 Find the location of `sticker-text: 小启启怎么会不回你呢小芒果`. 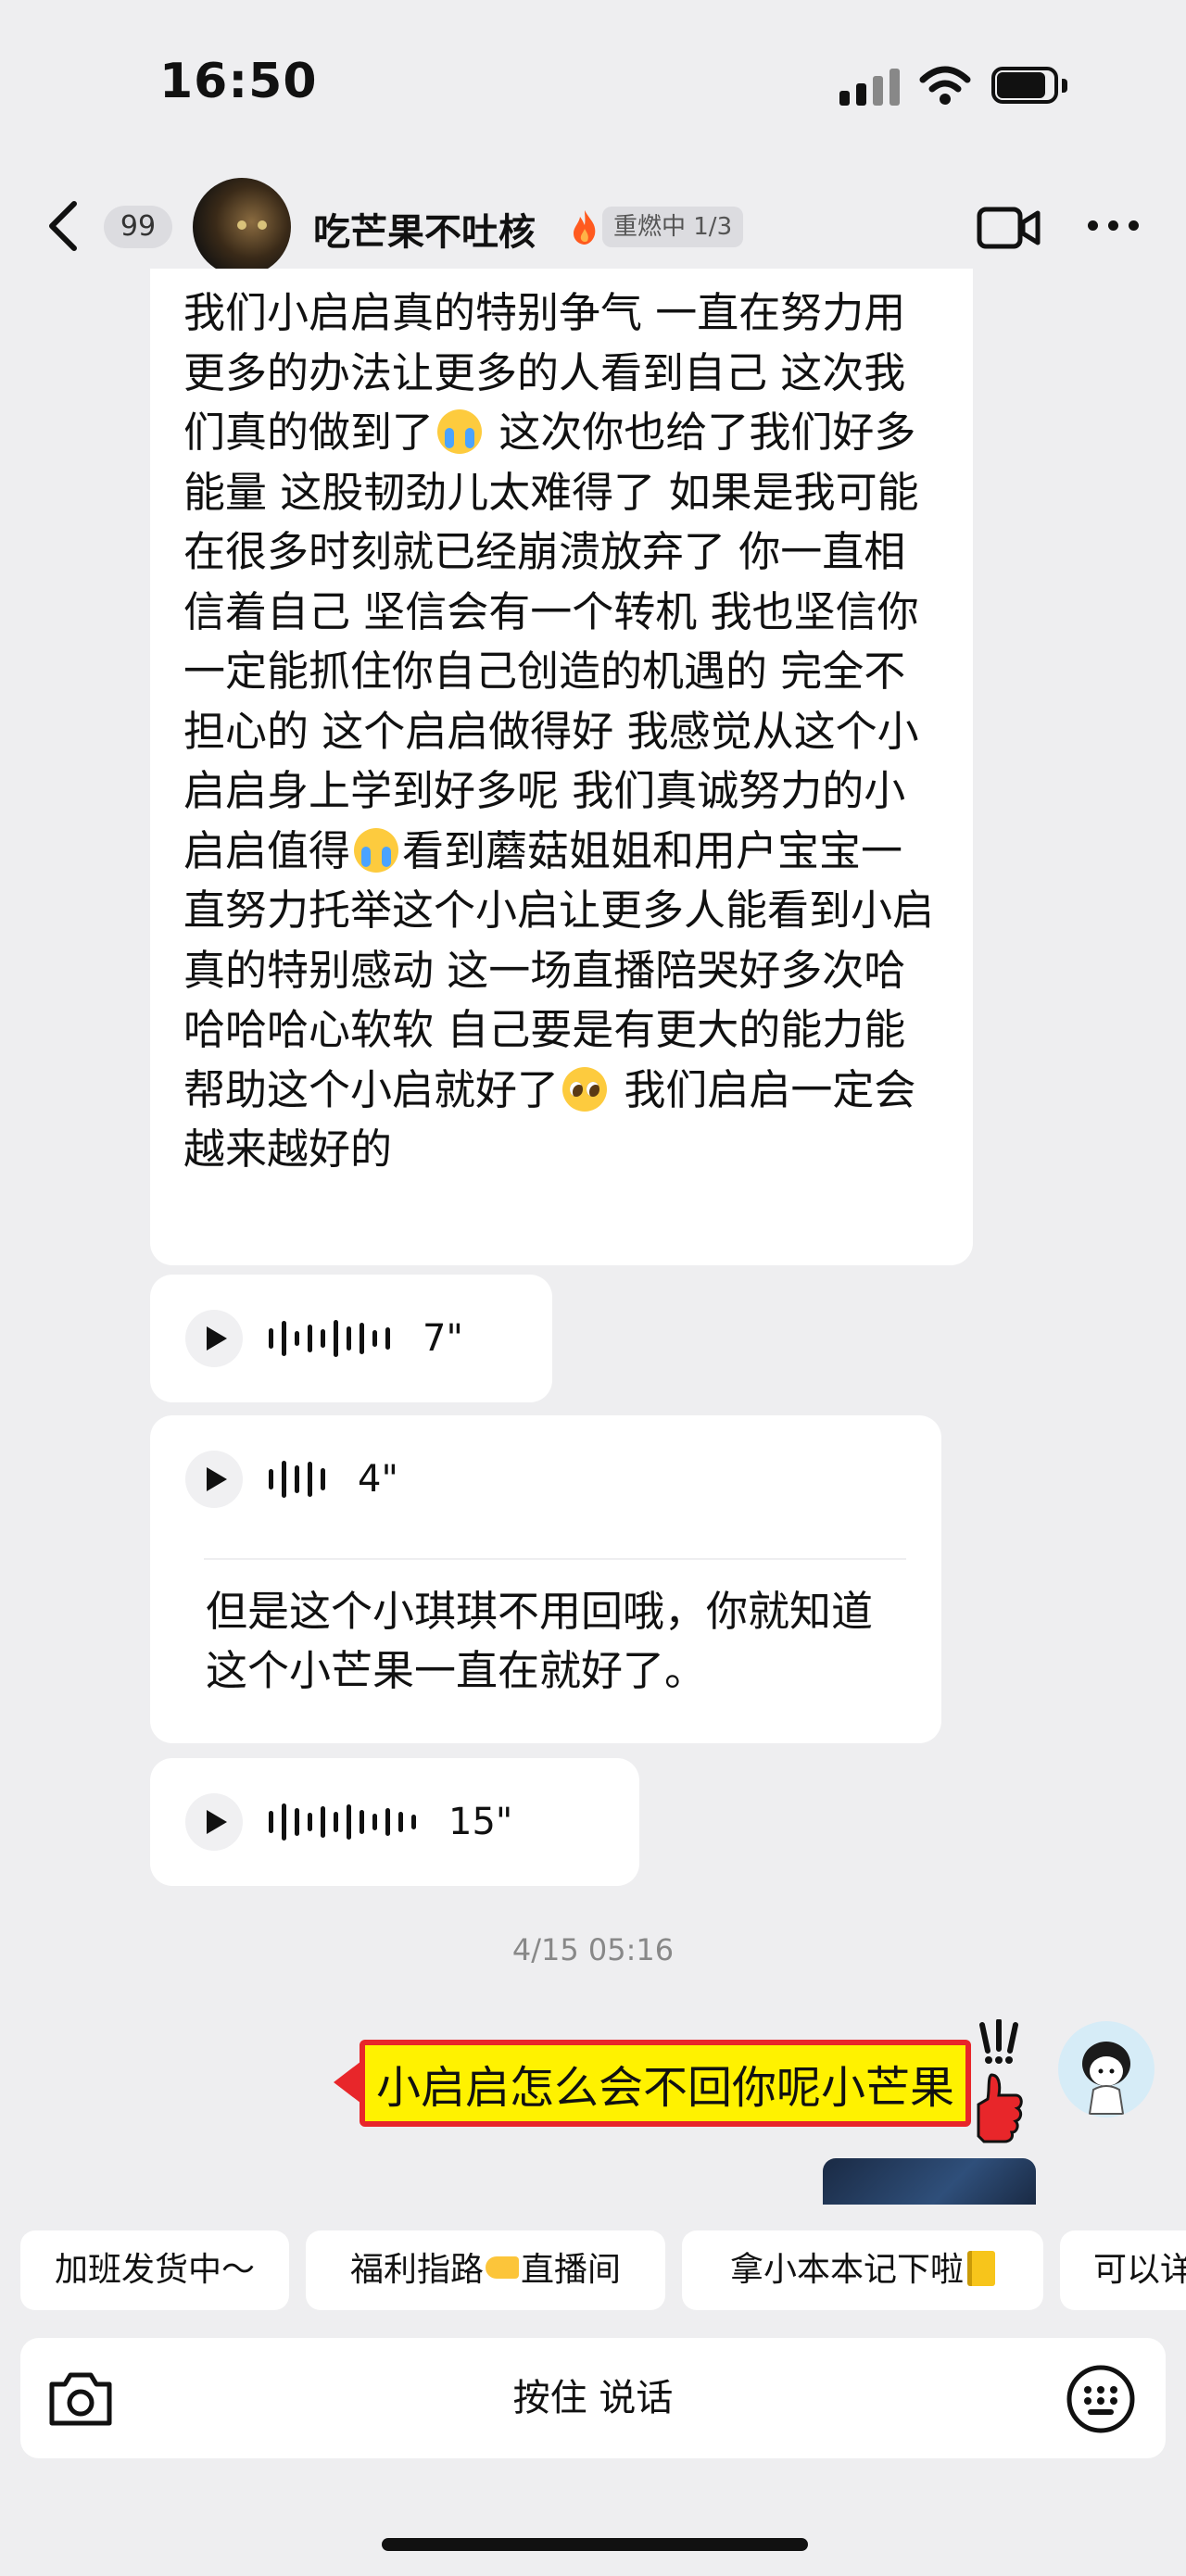

sticker-text: 小启启怎么会不回你呢小芒果 is located at coordinates (664, 2088).